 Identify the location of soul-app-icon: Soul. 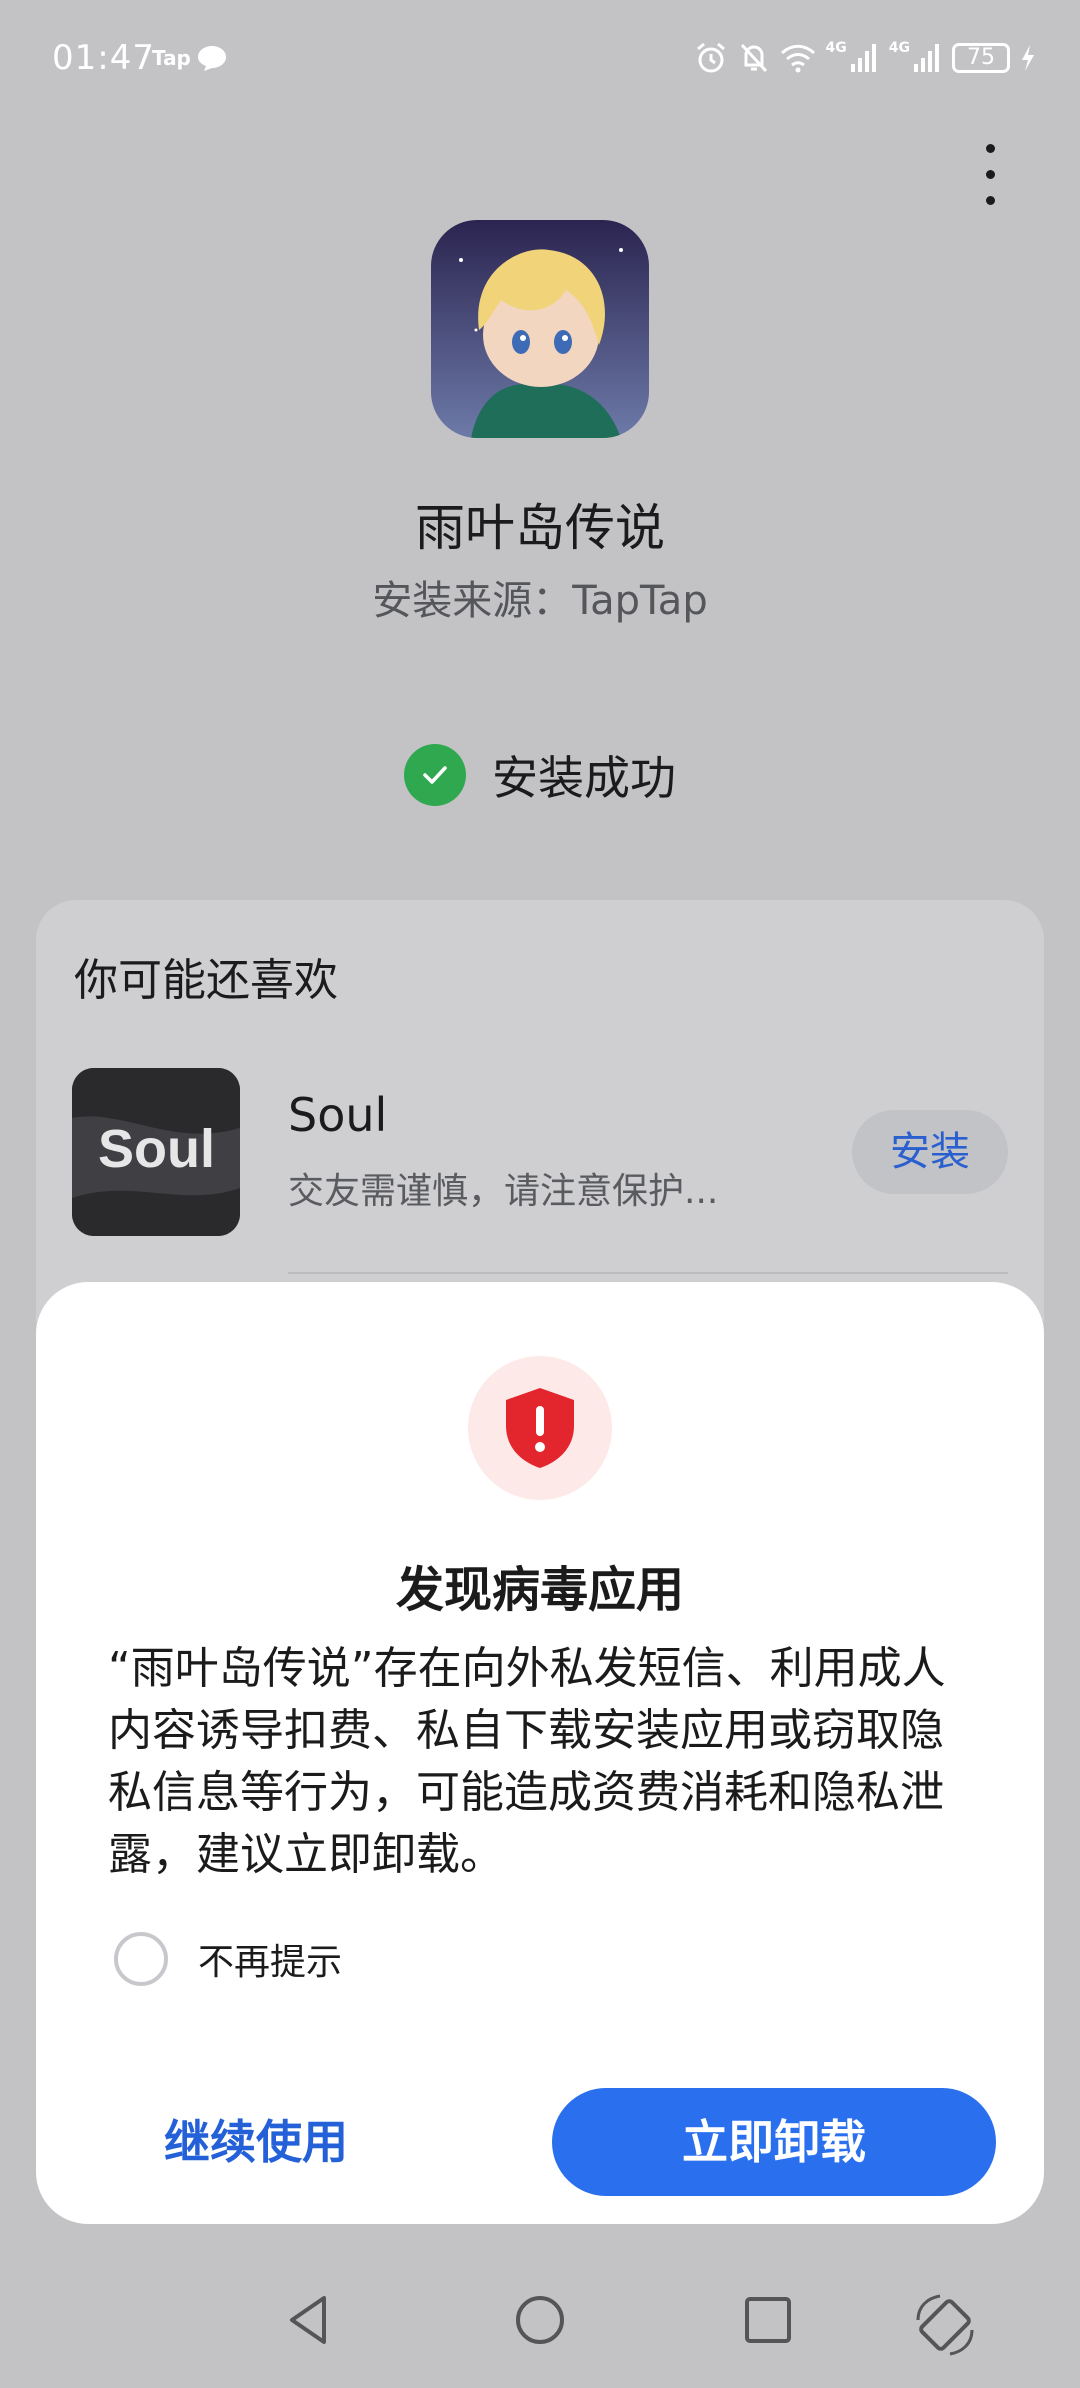
(156, 1152).